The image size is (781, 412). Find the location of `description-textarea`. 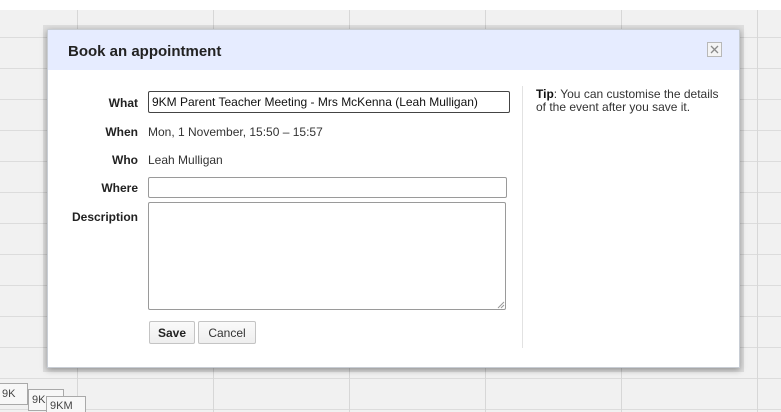

description-textarea is located at coordinates (327, 256).